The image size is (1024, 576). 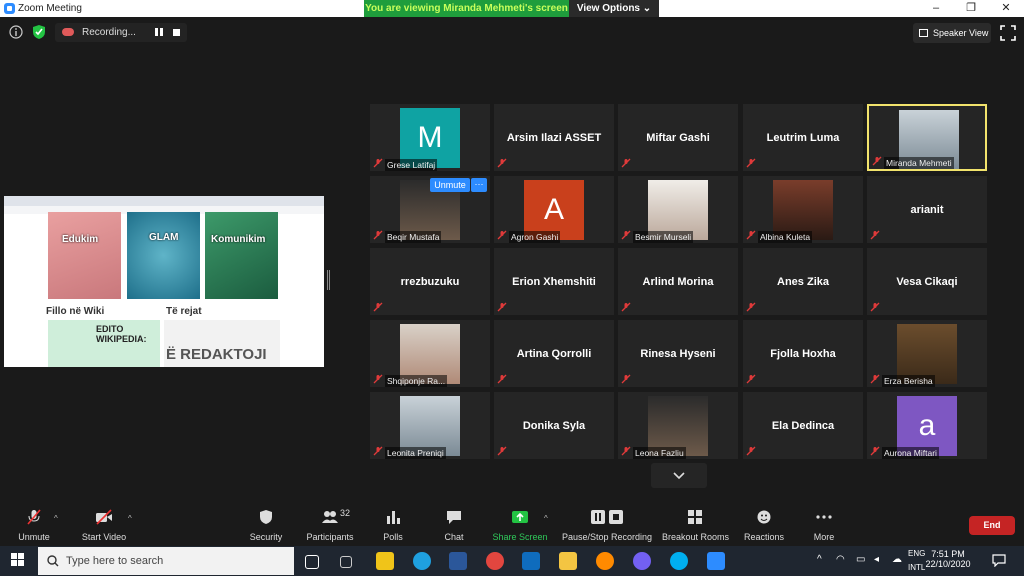 I want to click on close-button: ✕, so click(x=1006, y=8).